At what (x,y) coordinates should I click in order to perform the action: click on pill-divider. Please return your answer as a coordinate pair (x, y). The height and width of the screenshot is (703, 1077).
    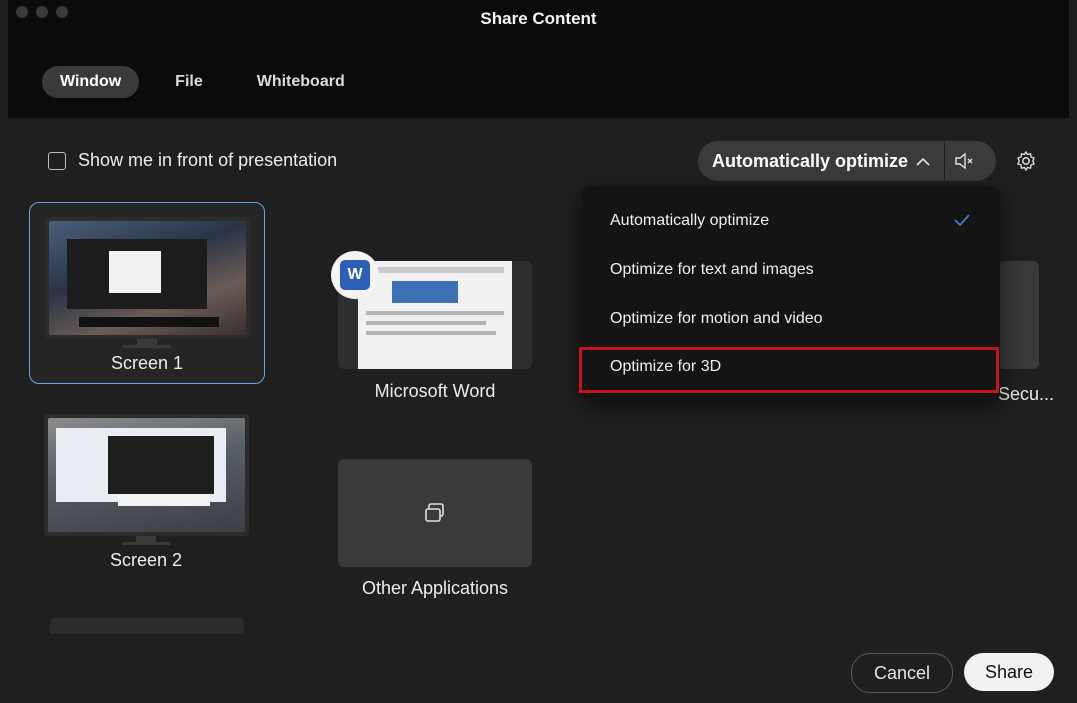
    Looking at the image, I should click on (945, 161).